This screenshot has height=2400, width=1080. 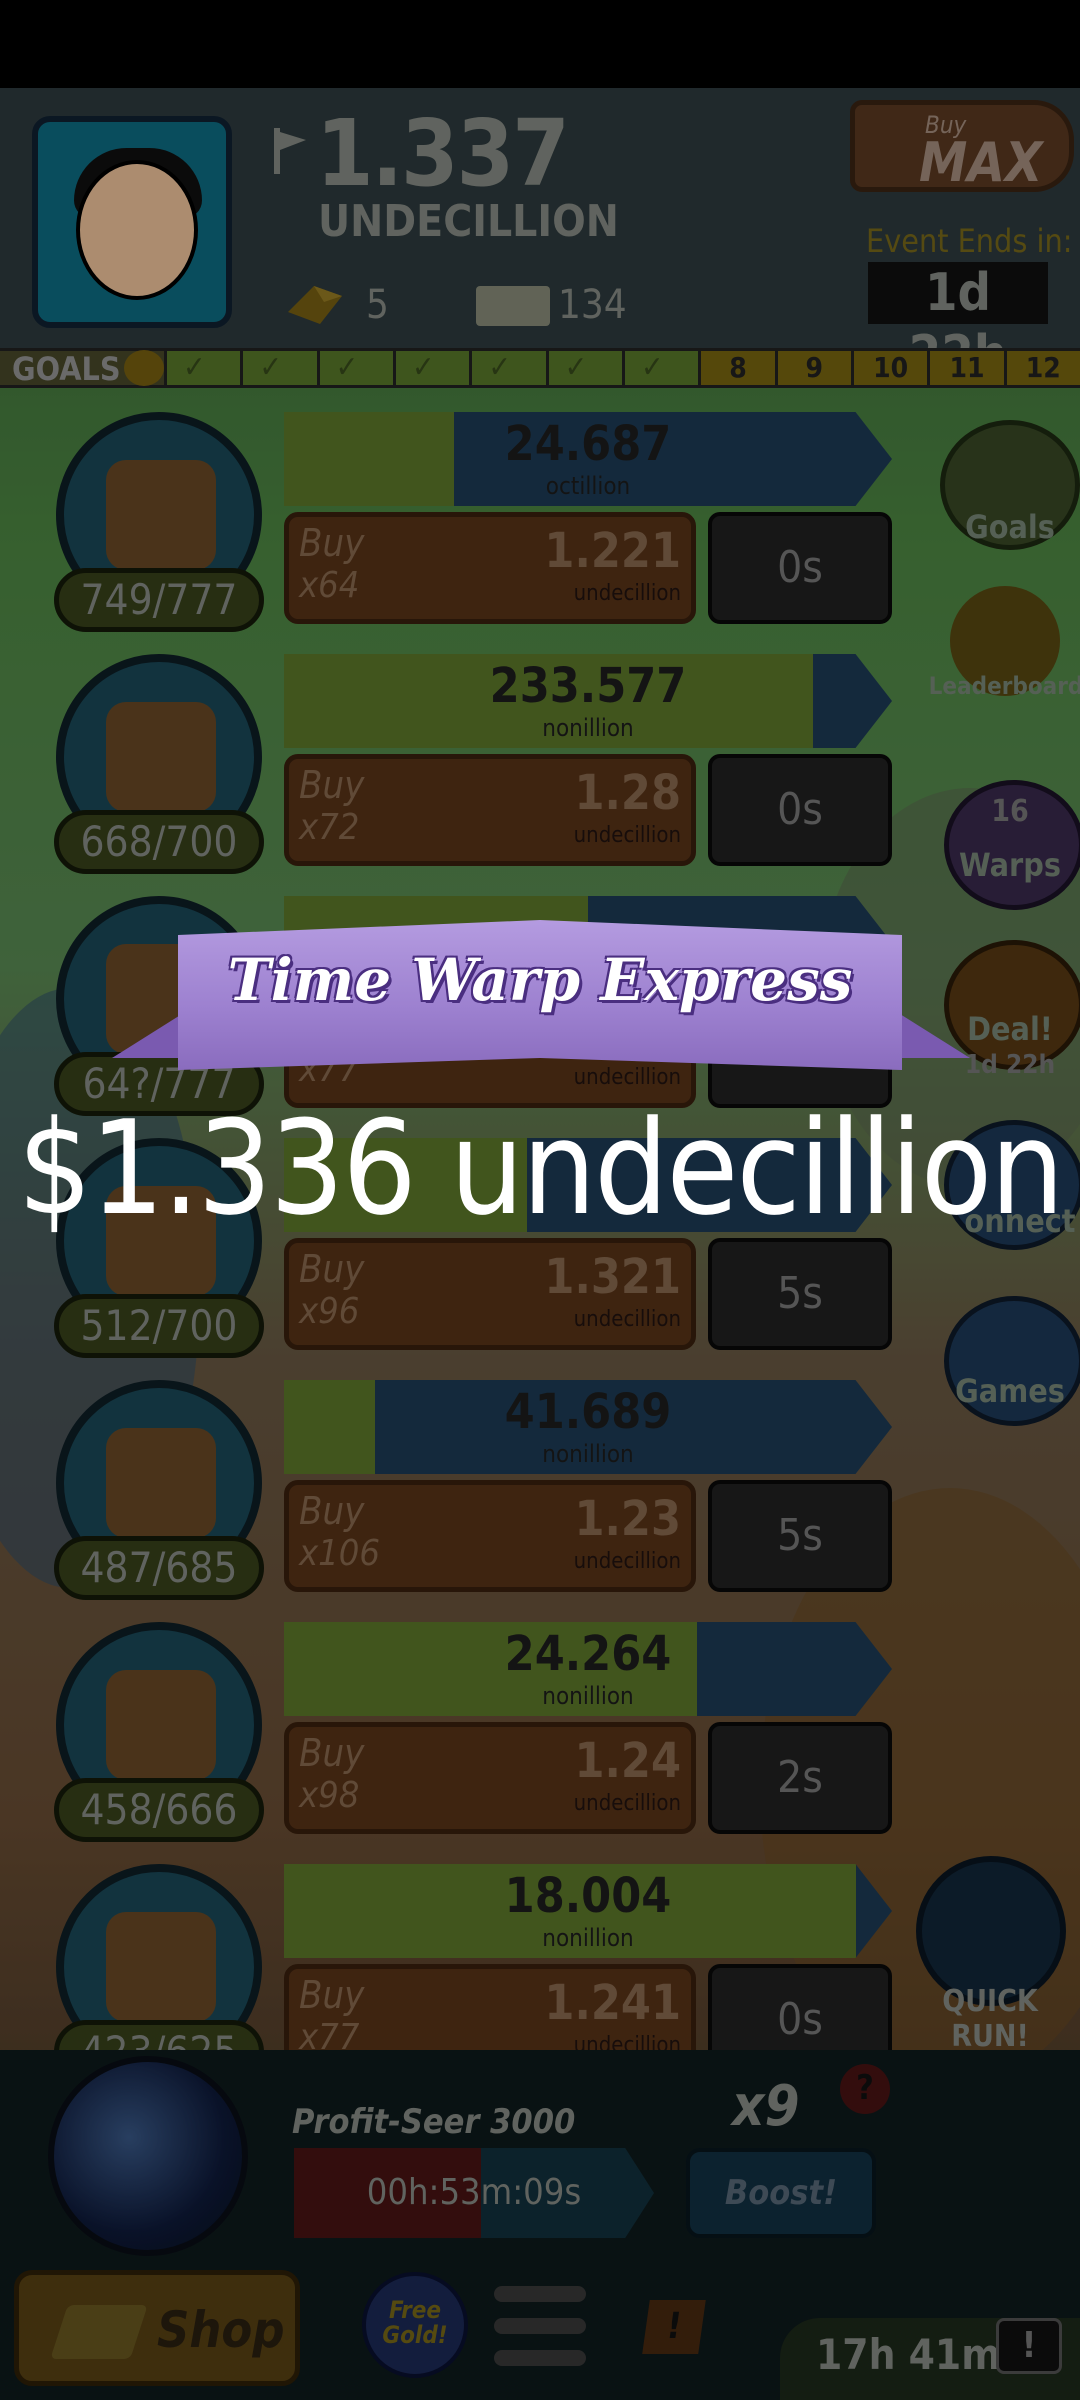 I want to click on buy-cost: 1.28, so click(x=627, y=793).